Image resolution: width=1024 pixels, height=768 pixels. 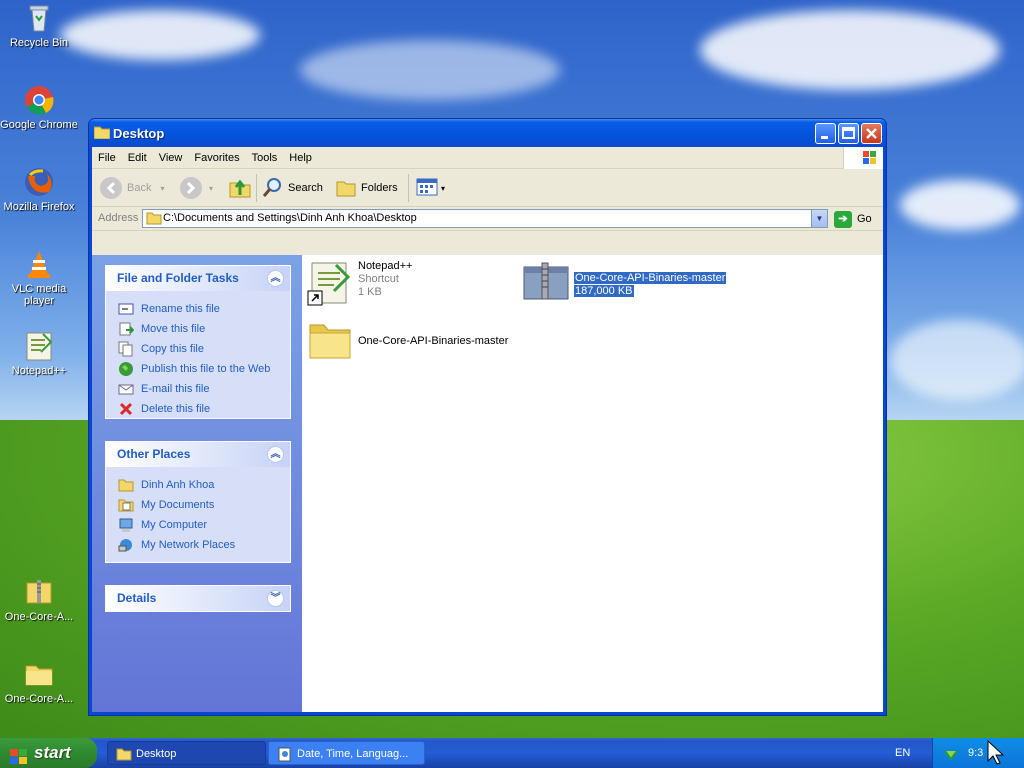 I want to click on panel-title: Other Places, so click(x=154, y=454).